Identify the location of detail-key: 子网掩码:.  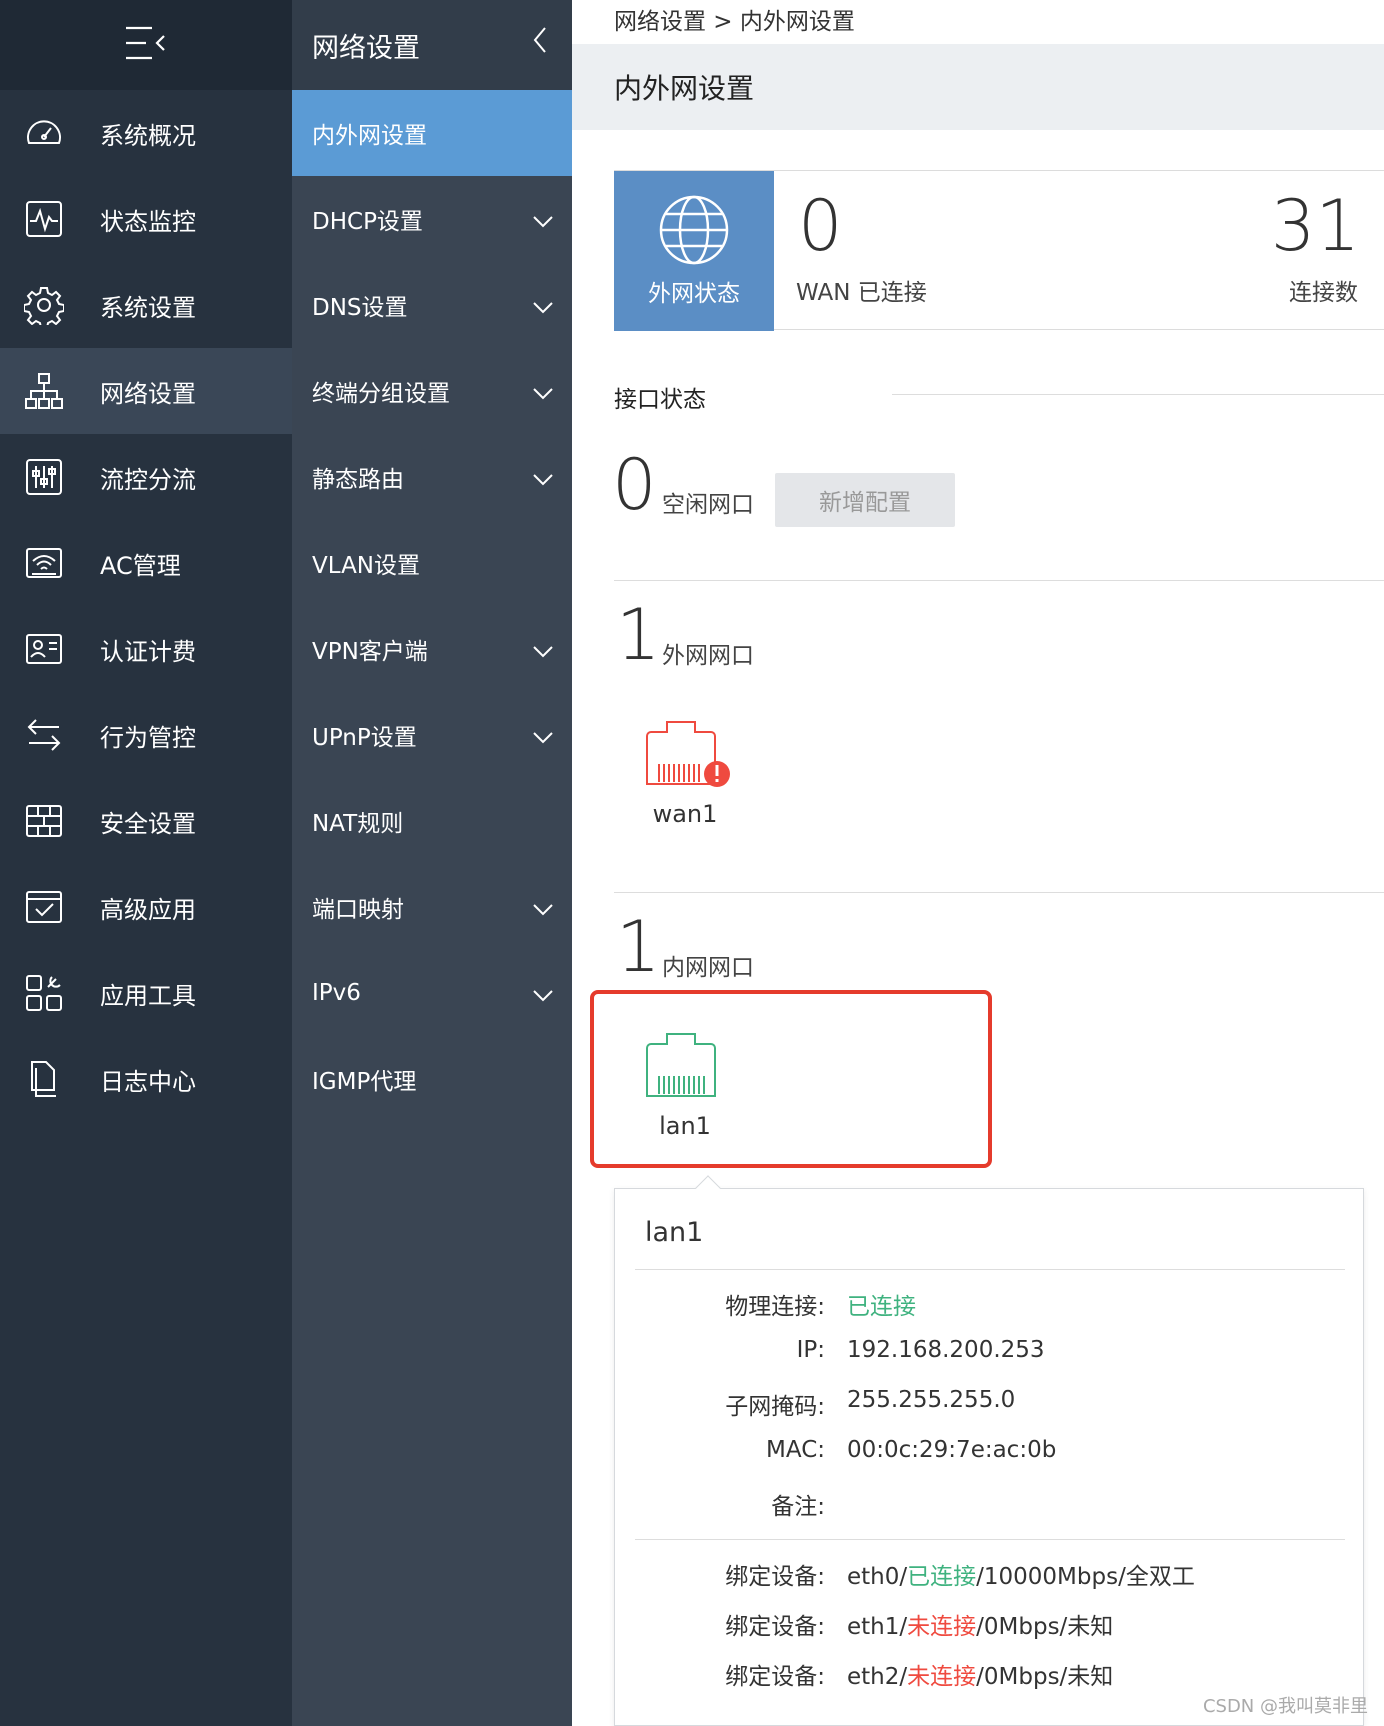
(775, 1407).